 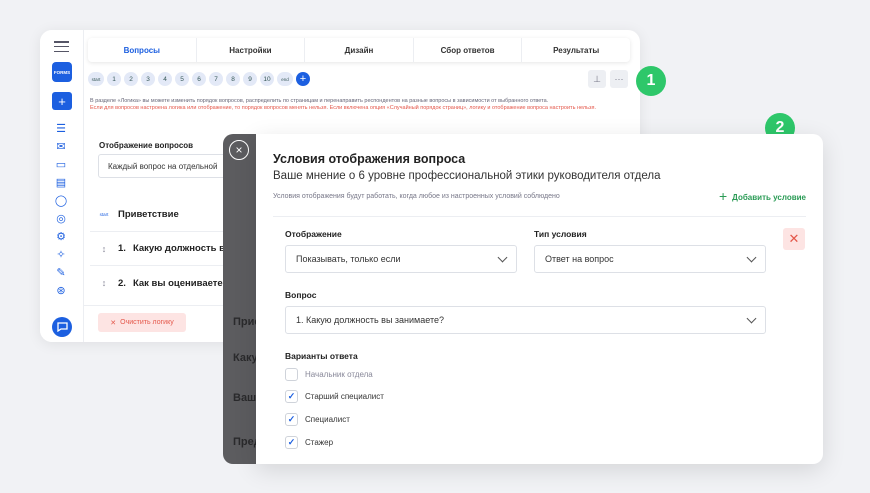 I want to click on list-icon: ☰, so click(x=61, y=128).